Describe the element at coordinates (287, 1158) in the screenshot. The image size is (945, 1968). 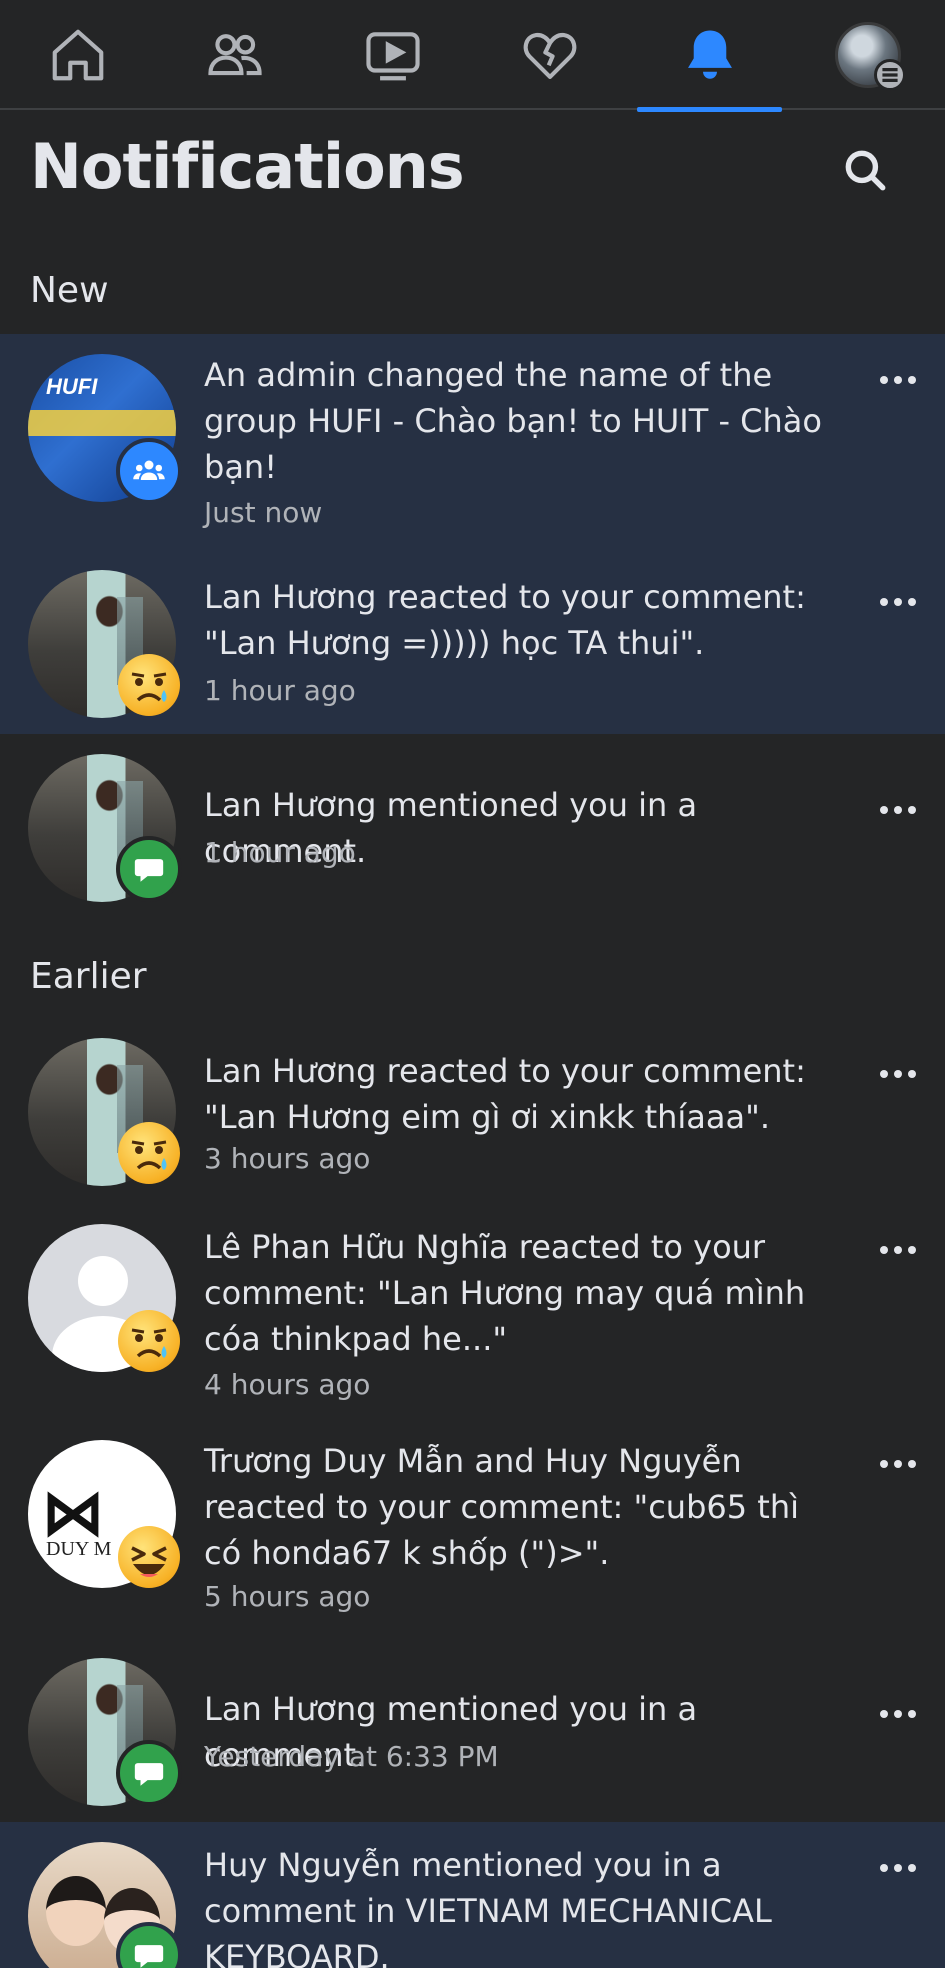
I see `notification-time: 3 hours ago` at that location.